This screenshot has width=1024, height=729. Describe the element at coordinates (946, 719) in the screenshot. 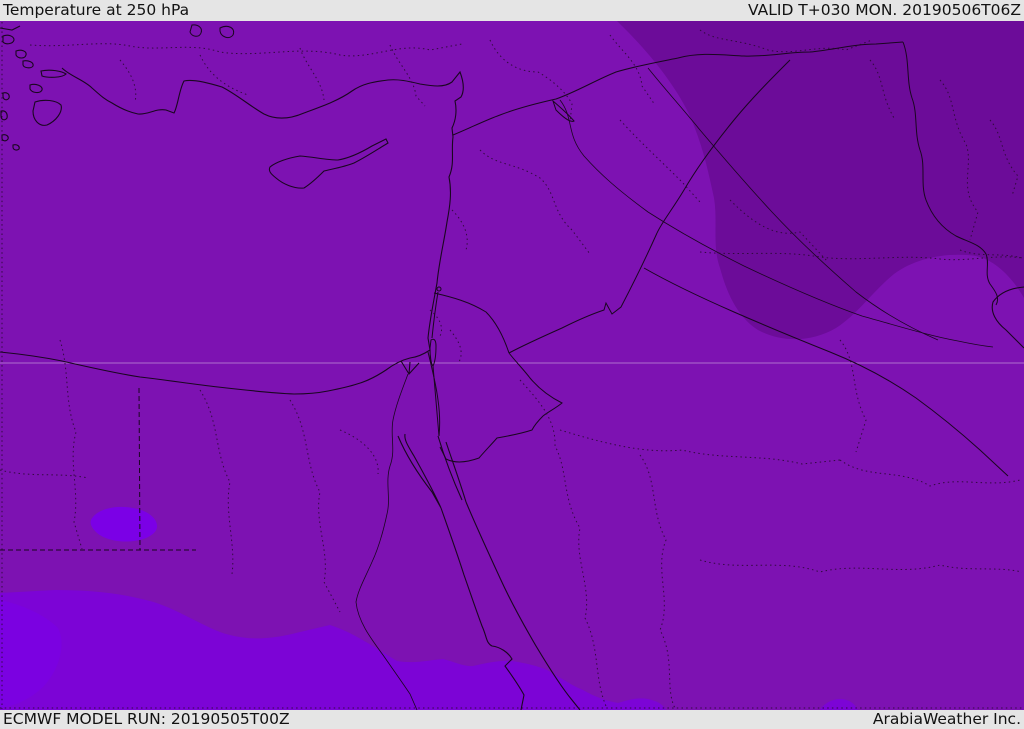

I see `credit-label: ArabiaWeather Inc.` at that location.